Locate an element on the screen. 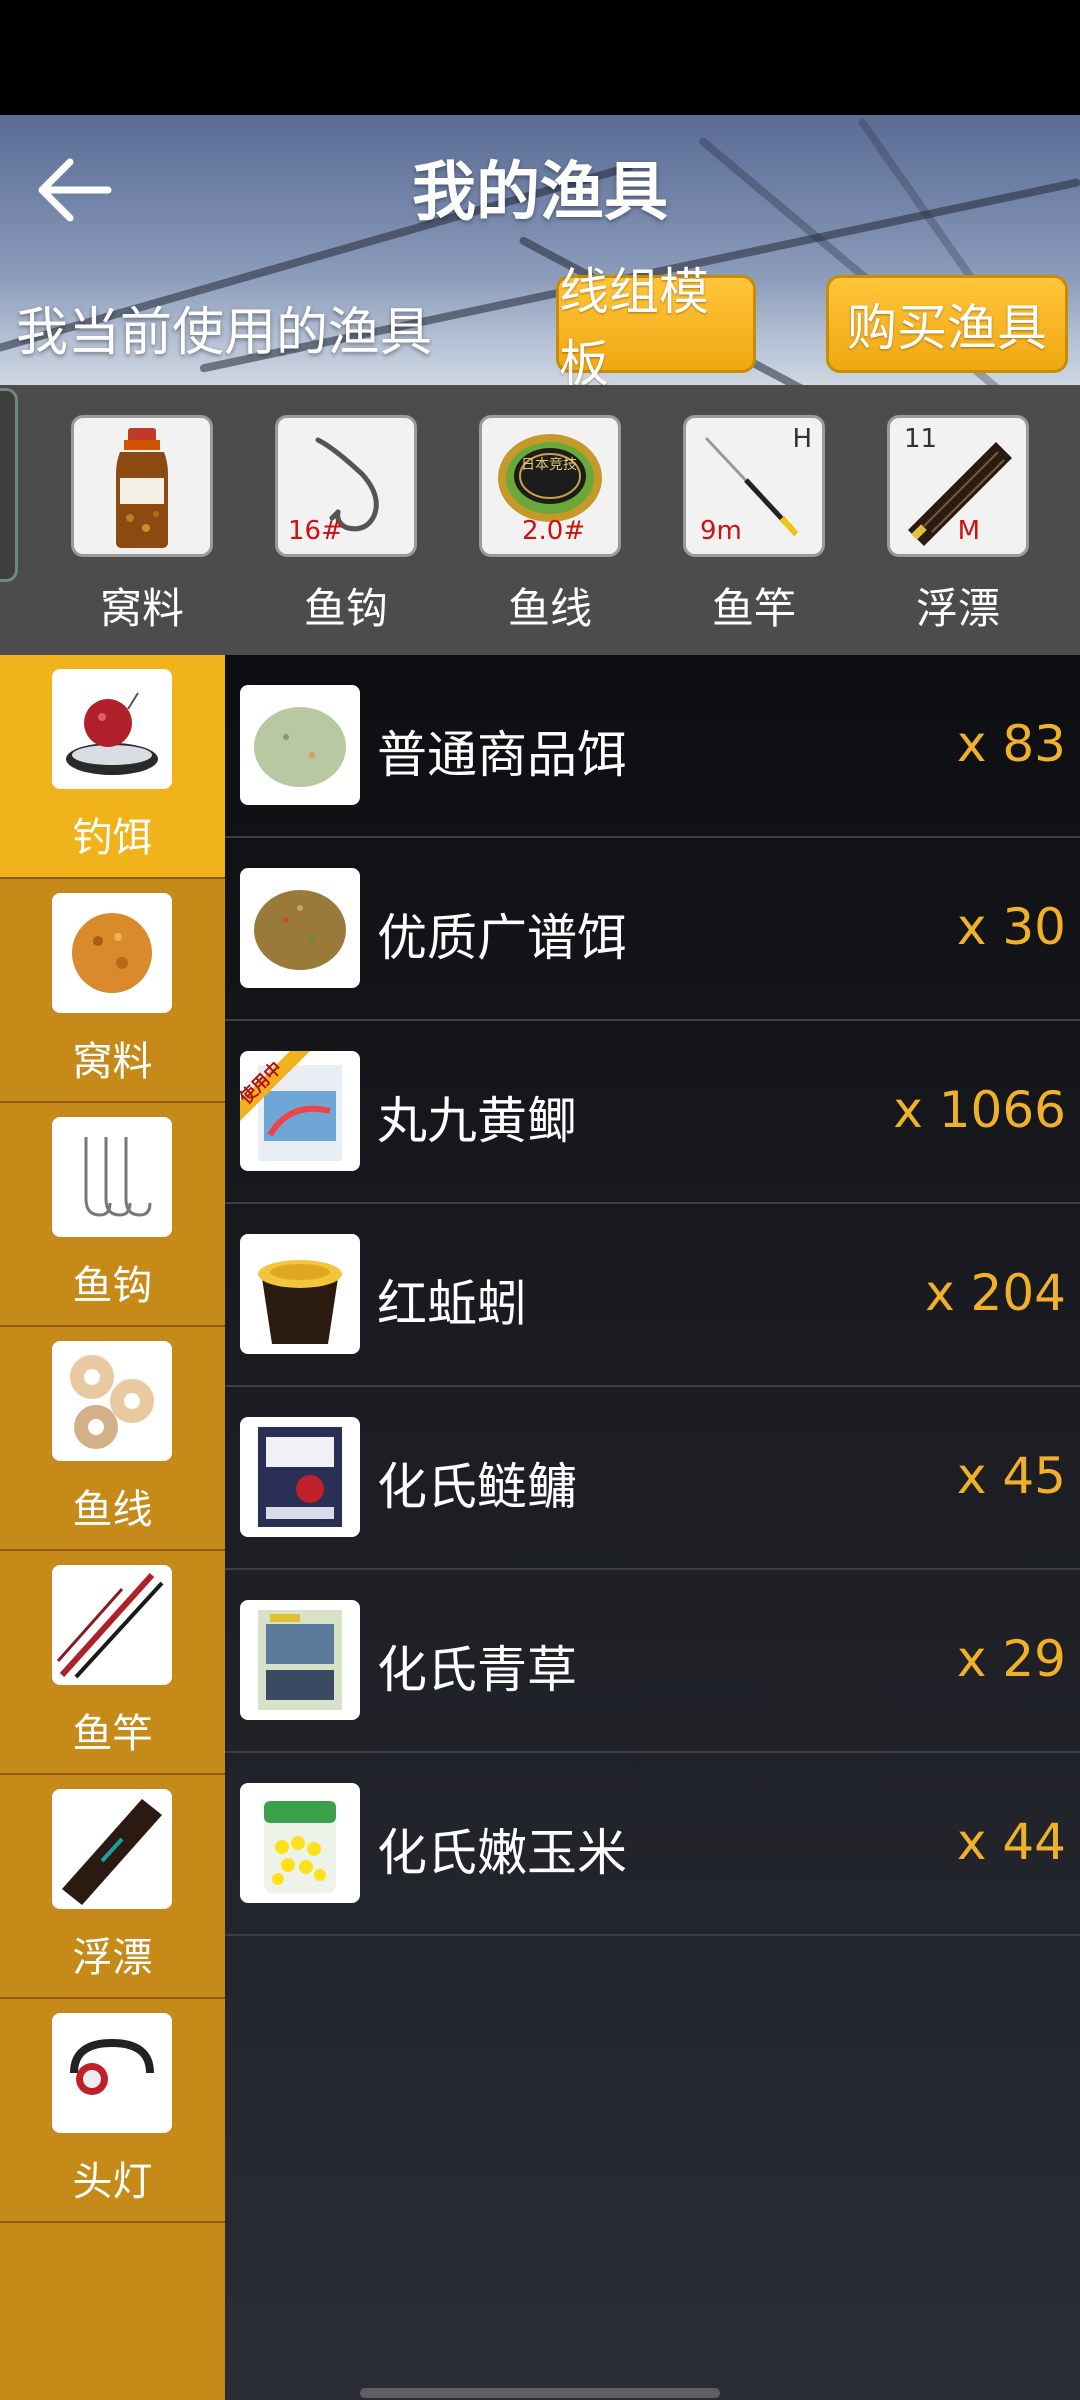  brown-bait-ball-icon is located at coordinates (300, 930).